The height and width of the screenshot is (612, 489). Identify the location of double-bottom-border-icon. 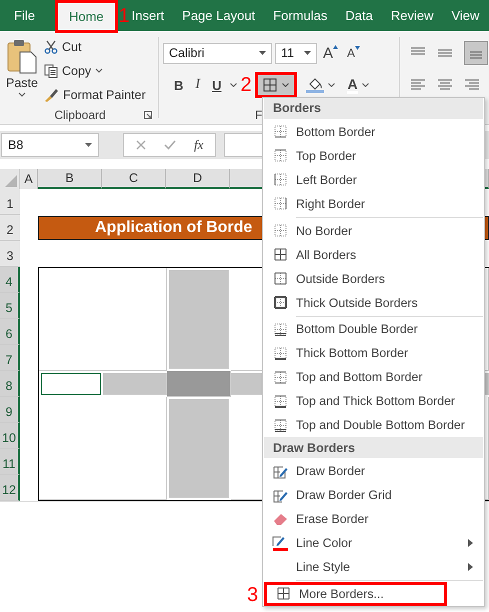
(280, 329).